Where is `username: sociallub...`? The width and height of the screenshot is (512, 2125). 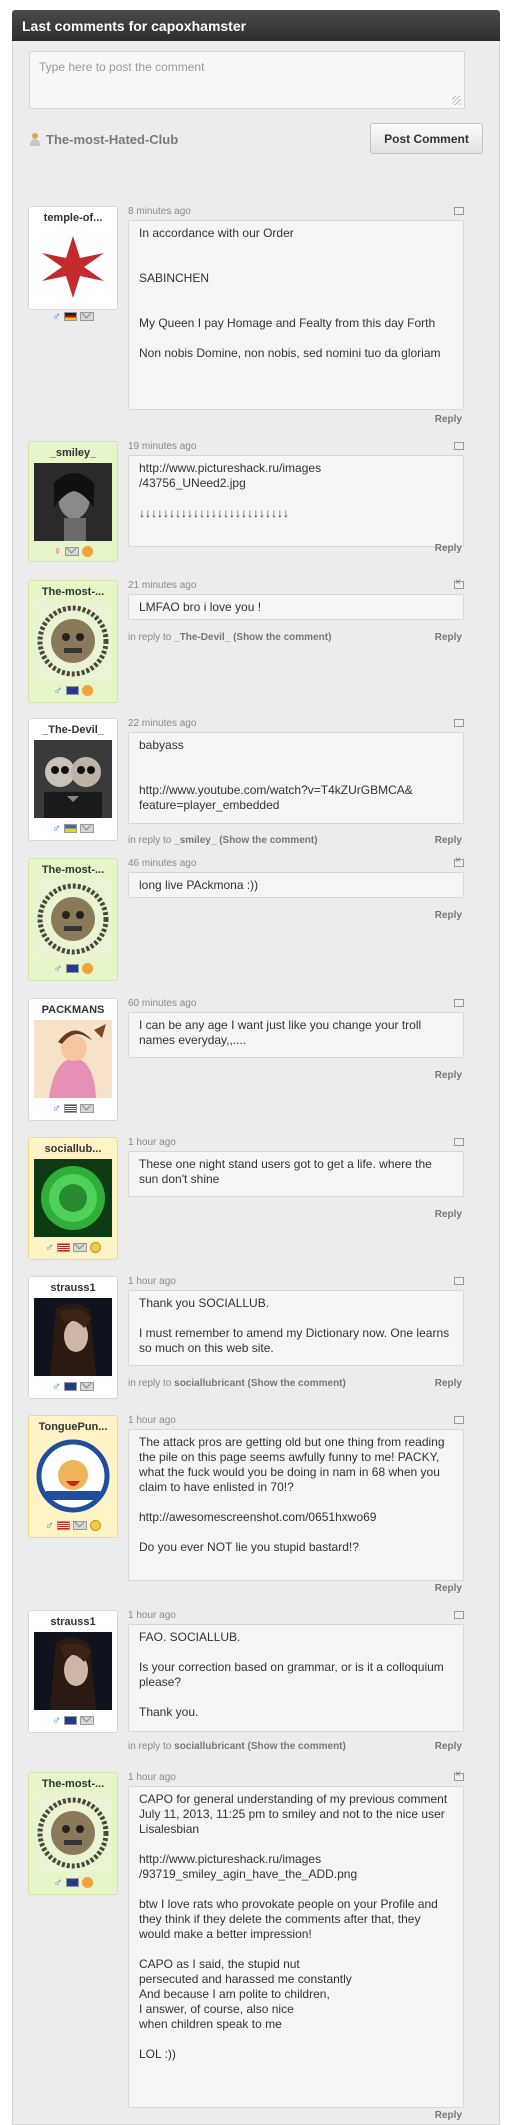 username: sociallub... is located at coordinates (73, 1148).